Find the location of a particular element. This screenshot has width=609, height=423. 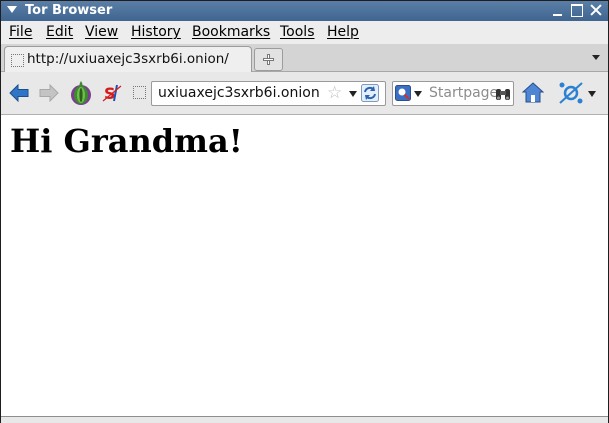

window-menu-icon is located at coordinates (12, 9).